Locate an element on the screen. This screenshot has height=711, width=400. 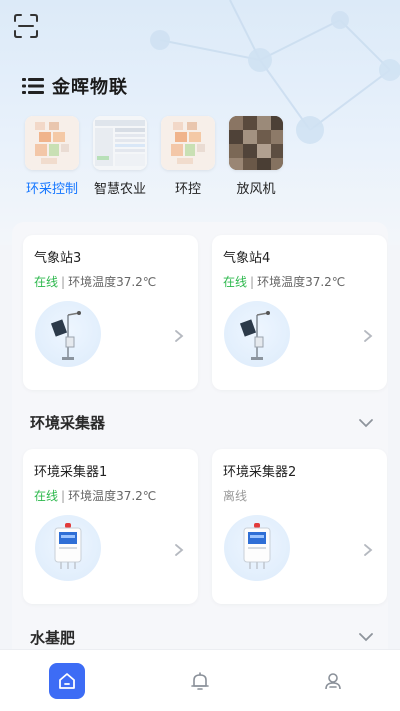
app-item-env-control: 环采控制 is located at coordinates (52, 156).